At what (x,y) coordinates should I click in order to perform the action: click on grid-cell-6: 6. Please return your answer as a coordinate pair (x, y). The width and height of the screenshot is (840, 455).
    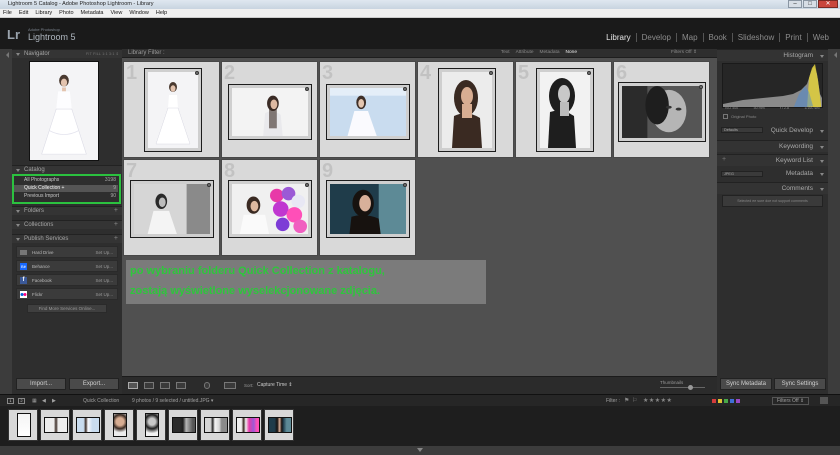
    Looking at the image, I should click on (661, 109).